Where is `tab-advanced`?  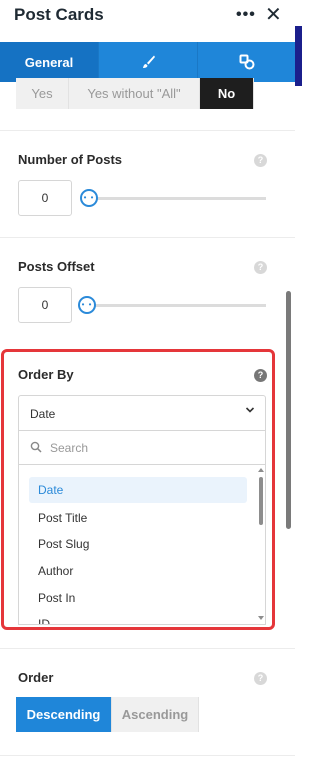
tab-advanced is located at coordinates (246, 62).